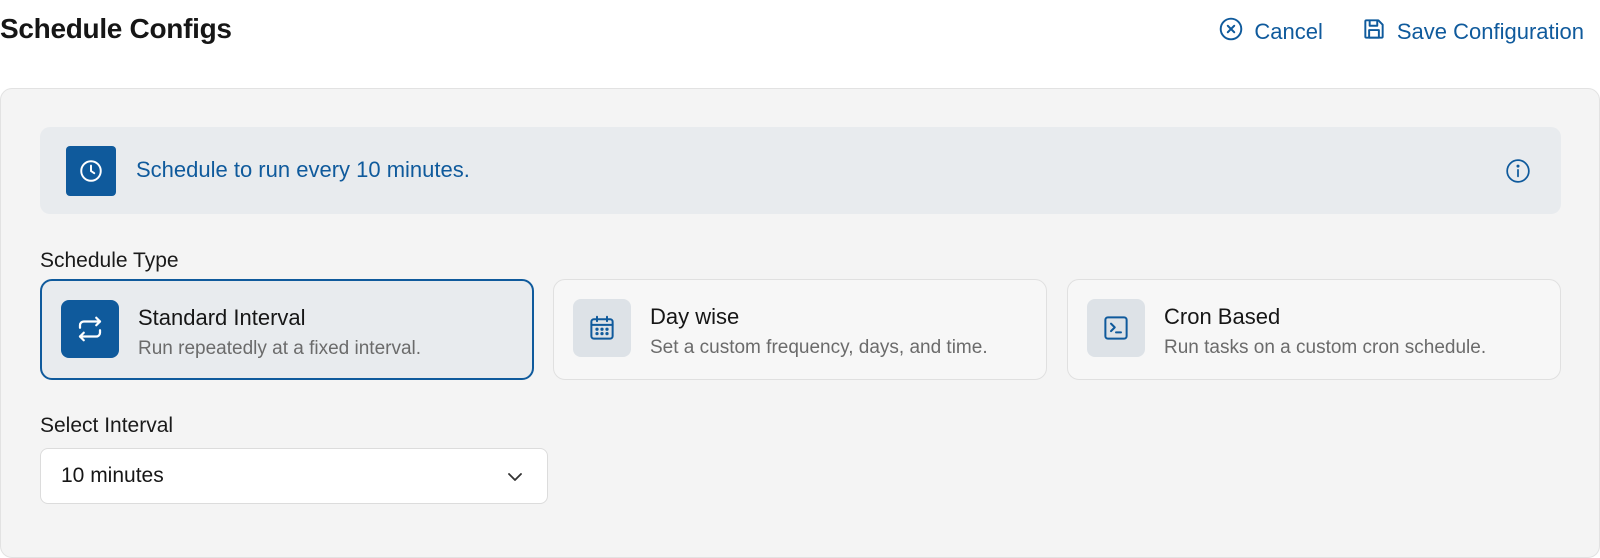 The height and width of the screenshot is (558, 1600). Describe the element at coordinates (90, 329) in the screenshot. I see `repeat-icon` at that location.